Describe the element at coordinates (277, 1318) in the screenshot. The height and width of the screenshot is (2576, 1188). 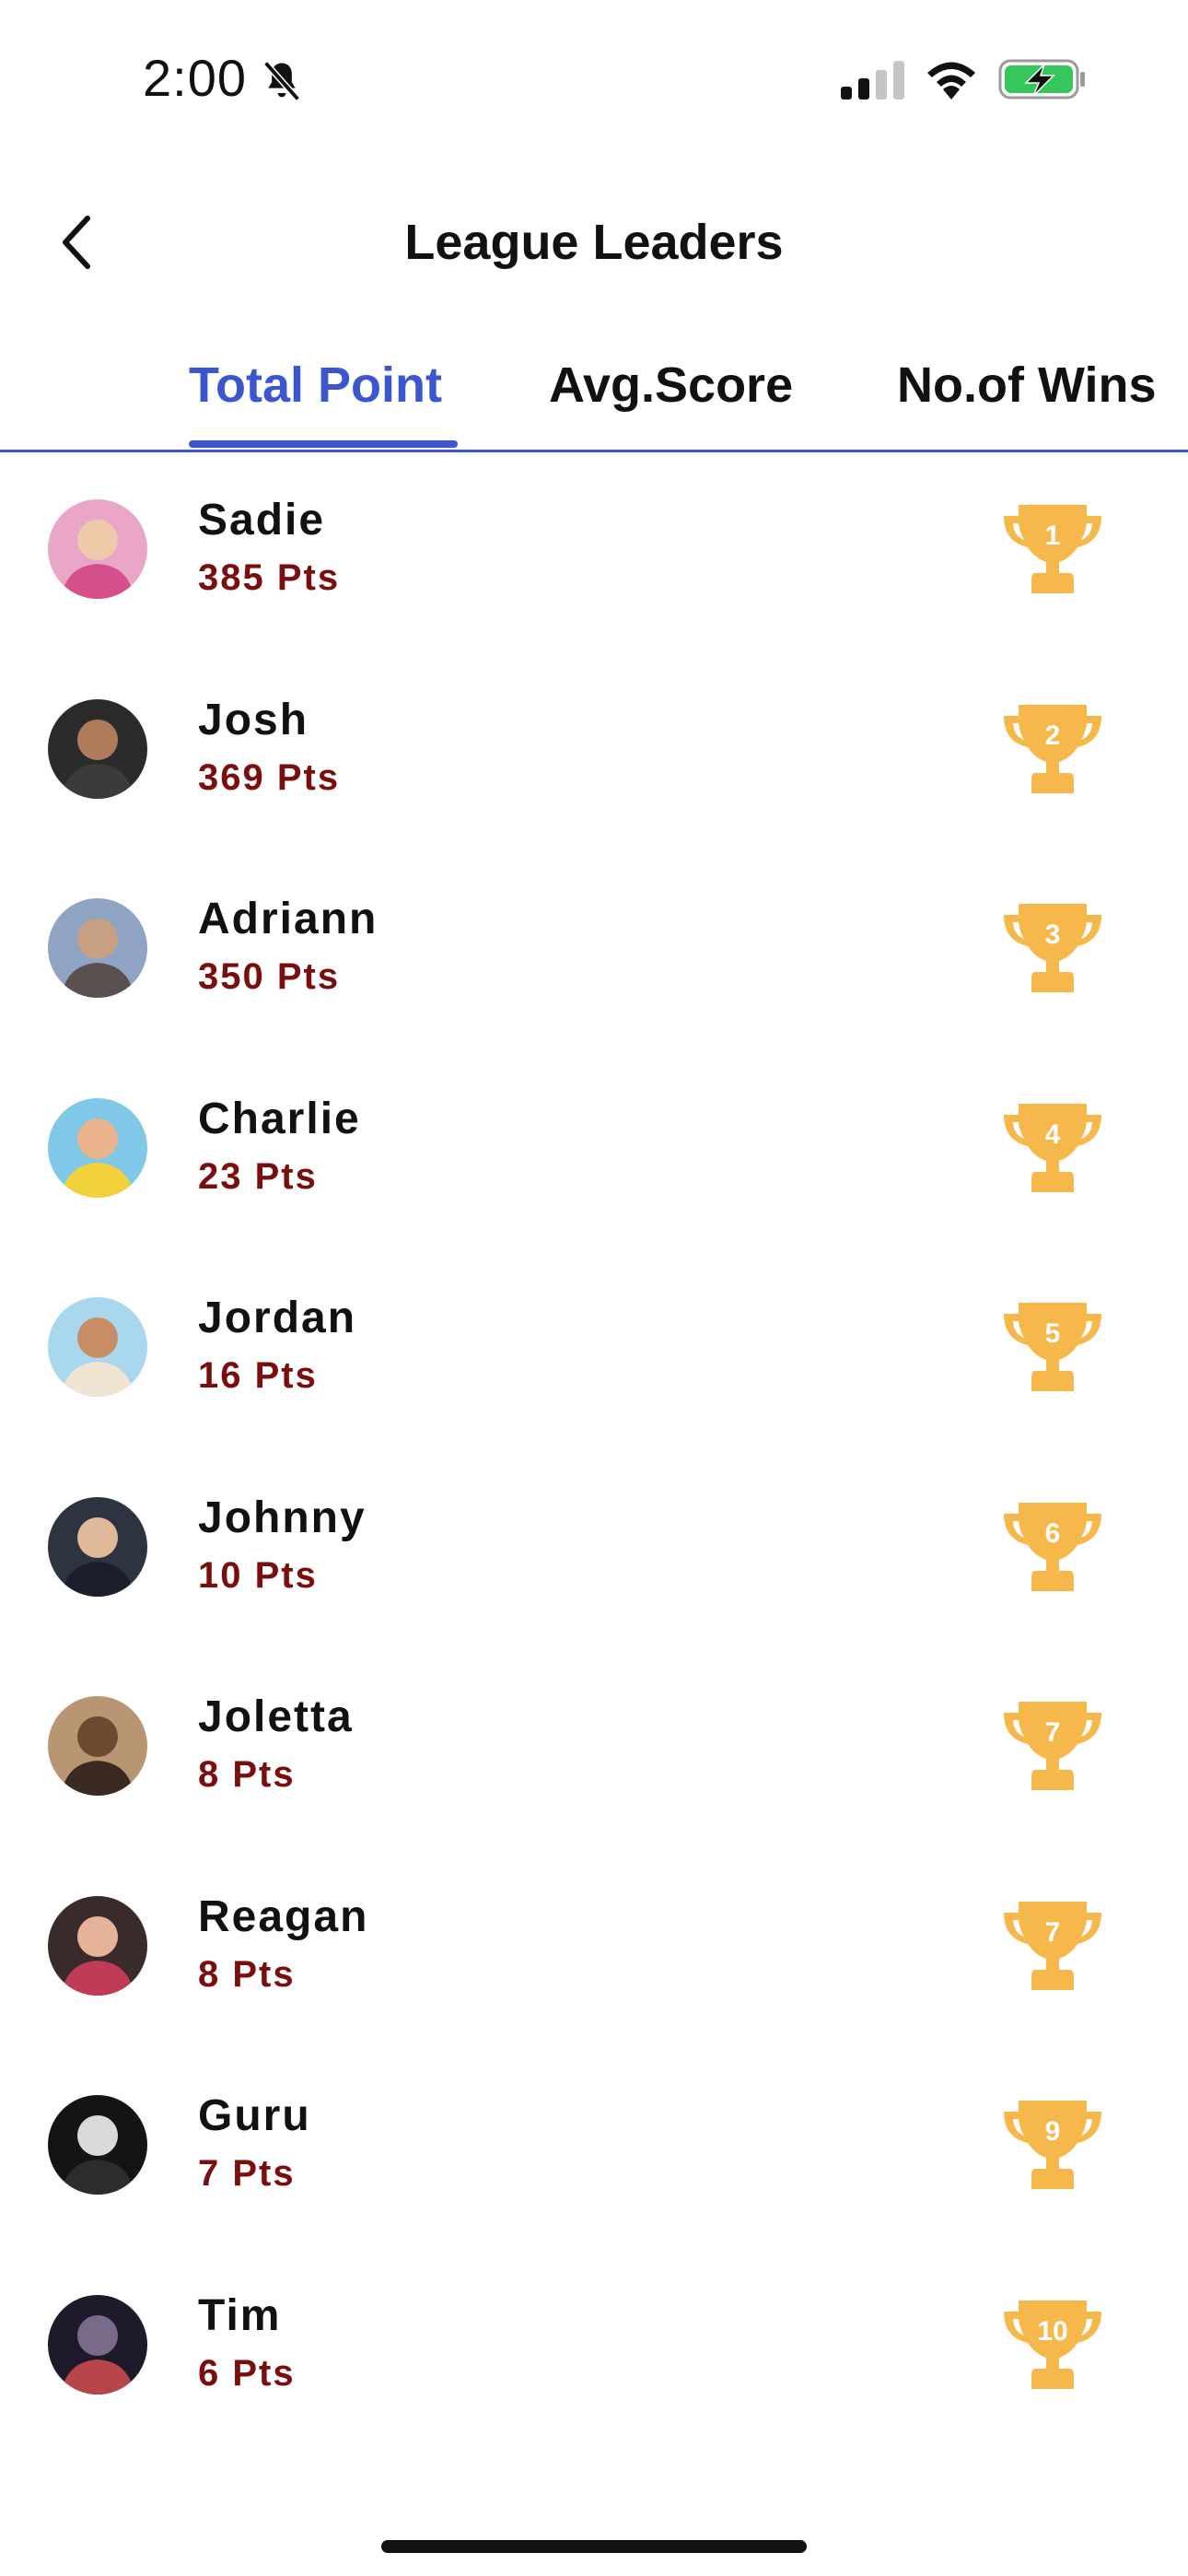
I see `player-name: Jordan` at that location.